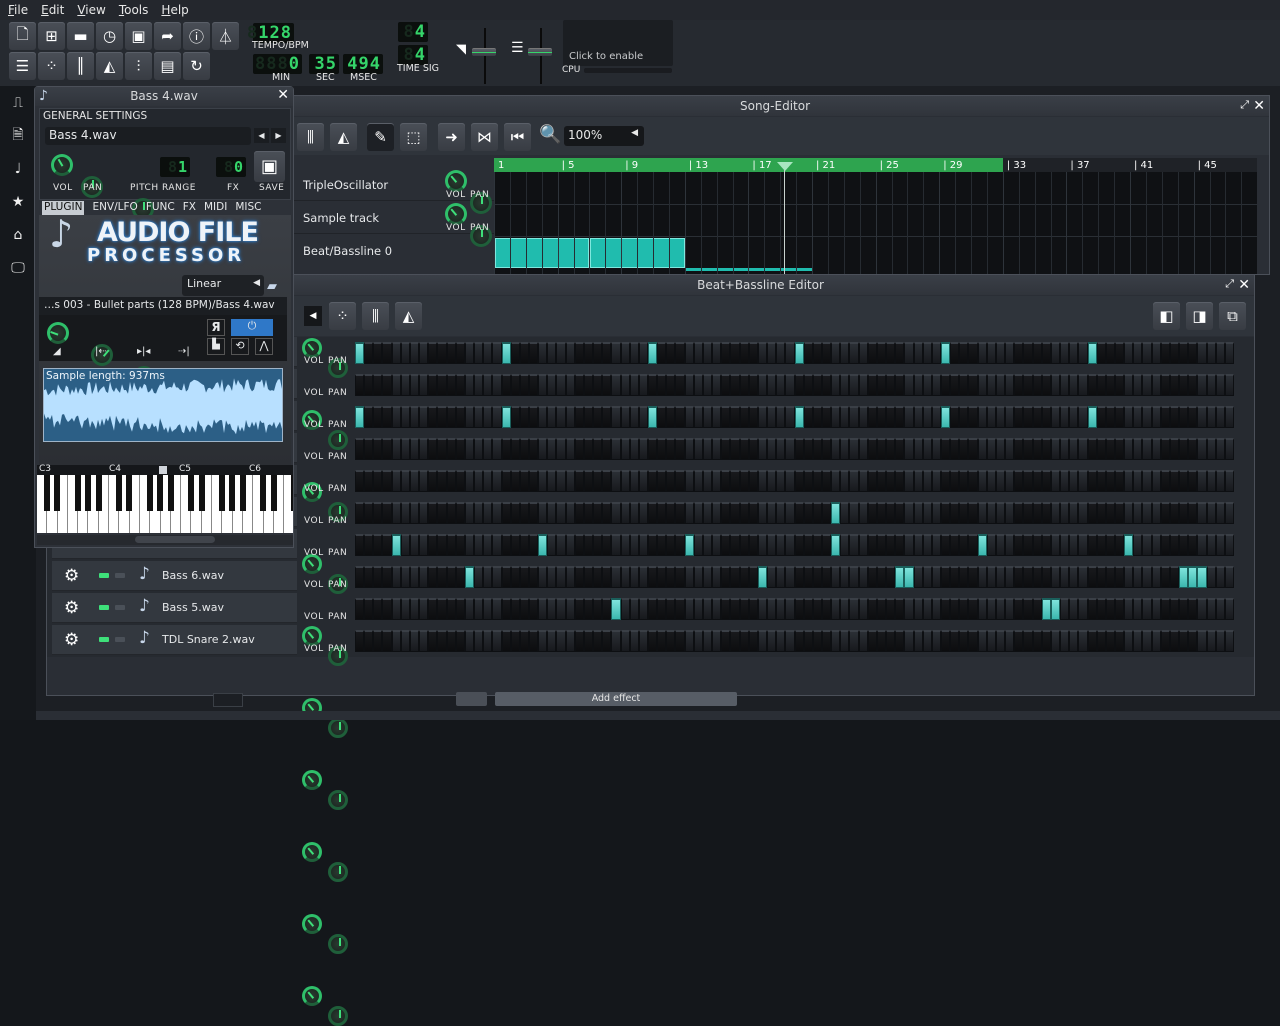 The image size is (1280, 1026). Describe the element at coordinates (216, 327) in the screenshot. I see `reverse-button: Я` at that location.